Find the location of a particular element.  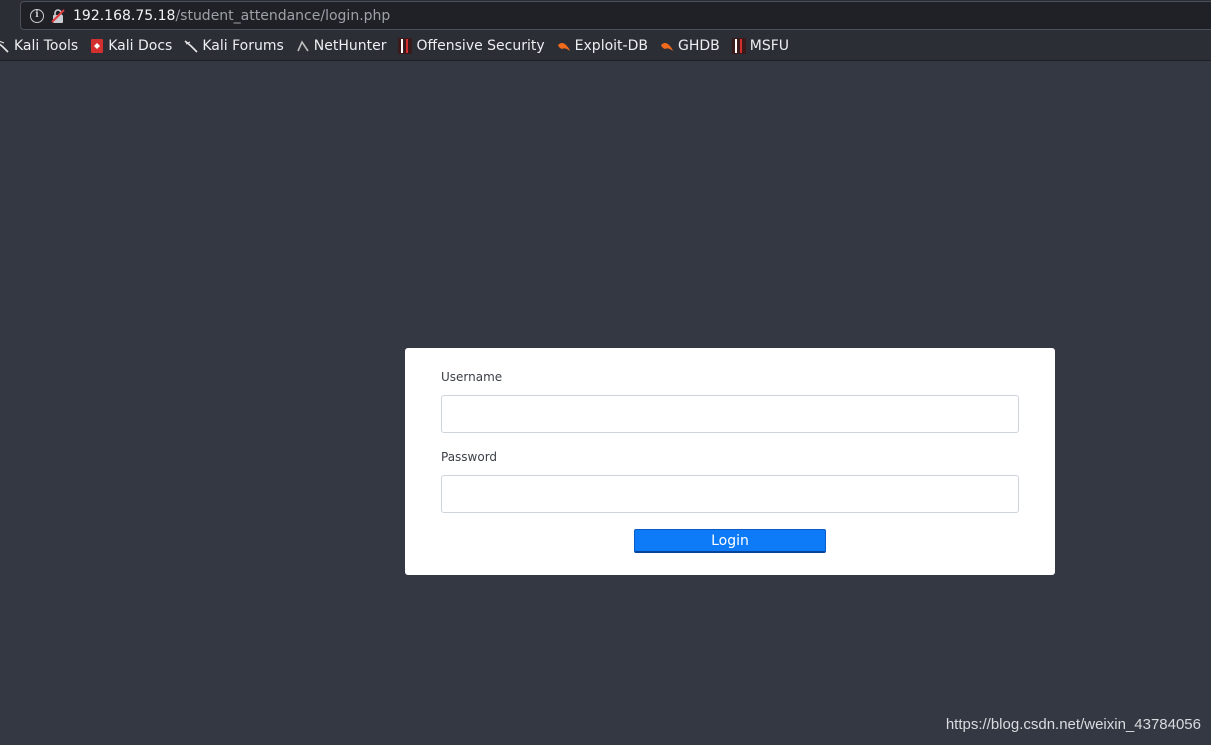

bookmark-label: Exploit-DB is located at coordinates (611, 46).